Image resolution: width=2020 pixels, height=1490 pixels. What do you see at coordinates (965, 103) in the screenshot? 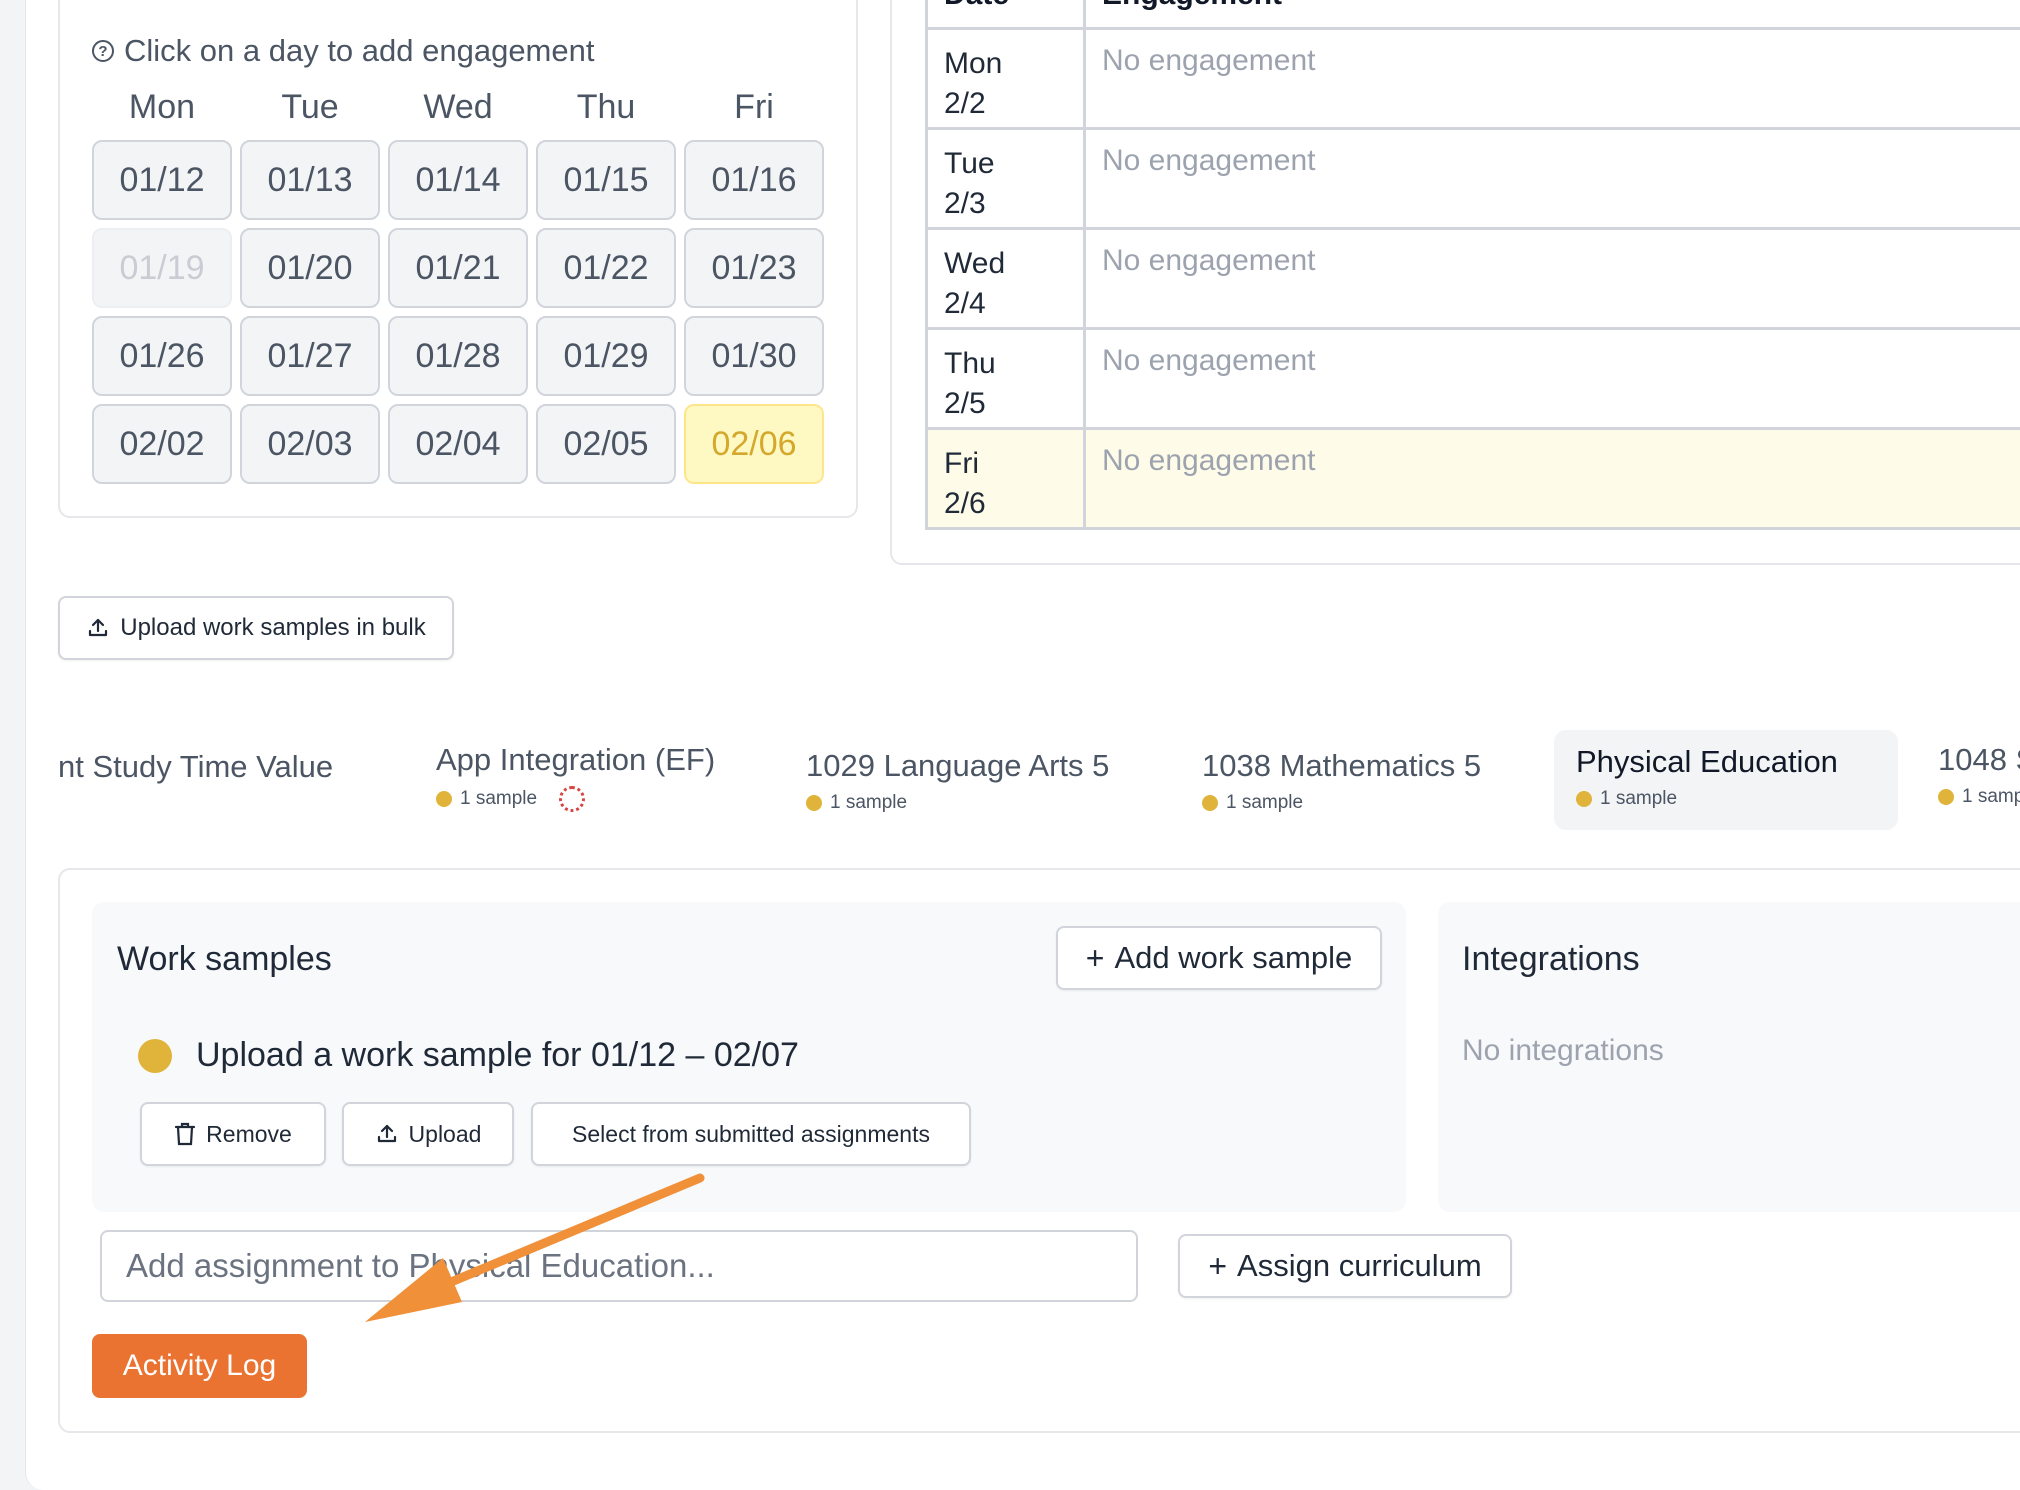
I see `engagement-date-value: 2/2` at bounding box center [965, 103].